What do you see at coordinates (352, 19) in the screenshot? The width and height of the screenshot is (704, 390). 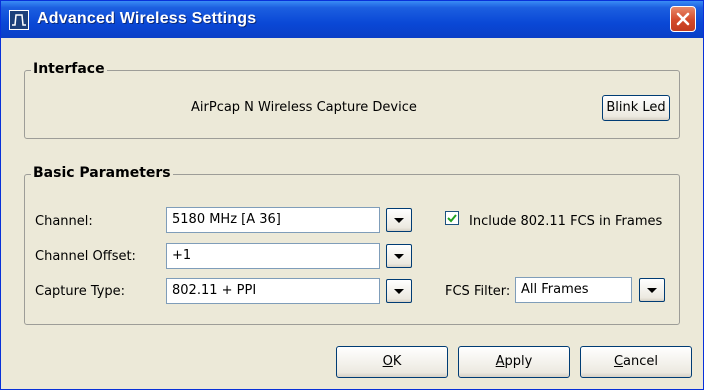 I see `title-bar: Advanced Wireless Settings` at bounding box center [352, 19].